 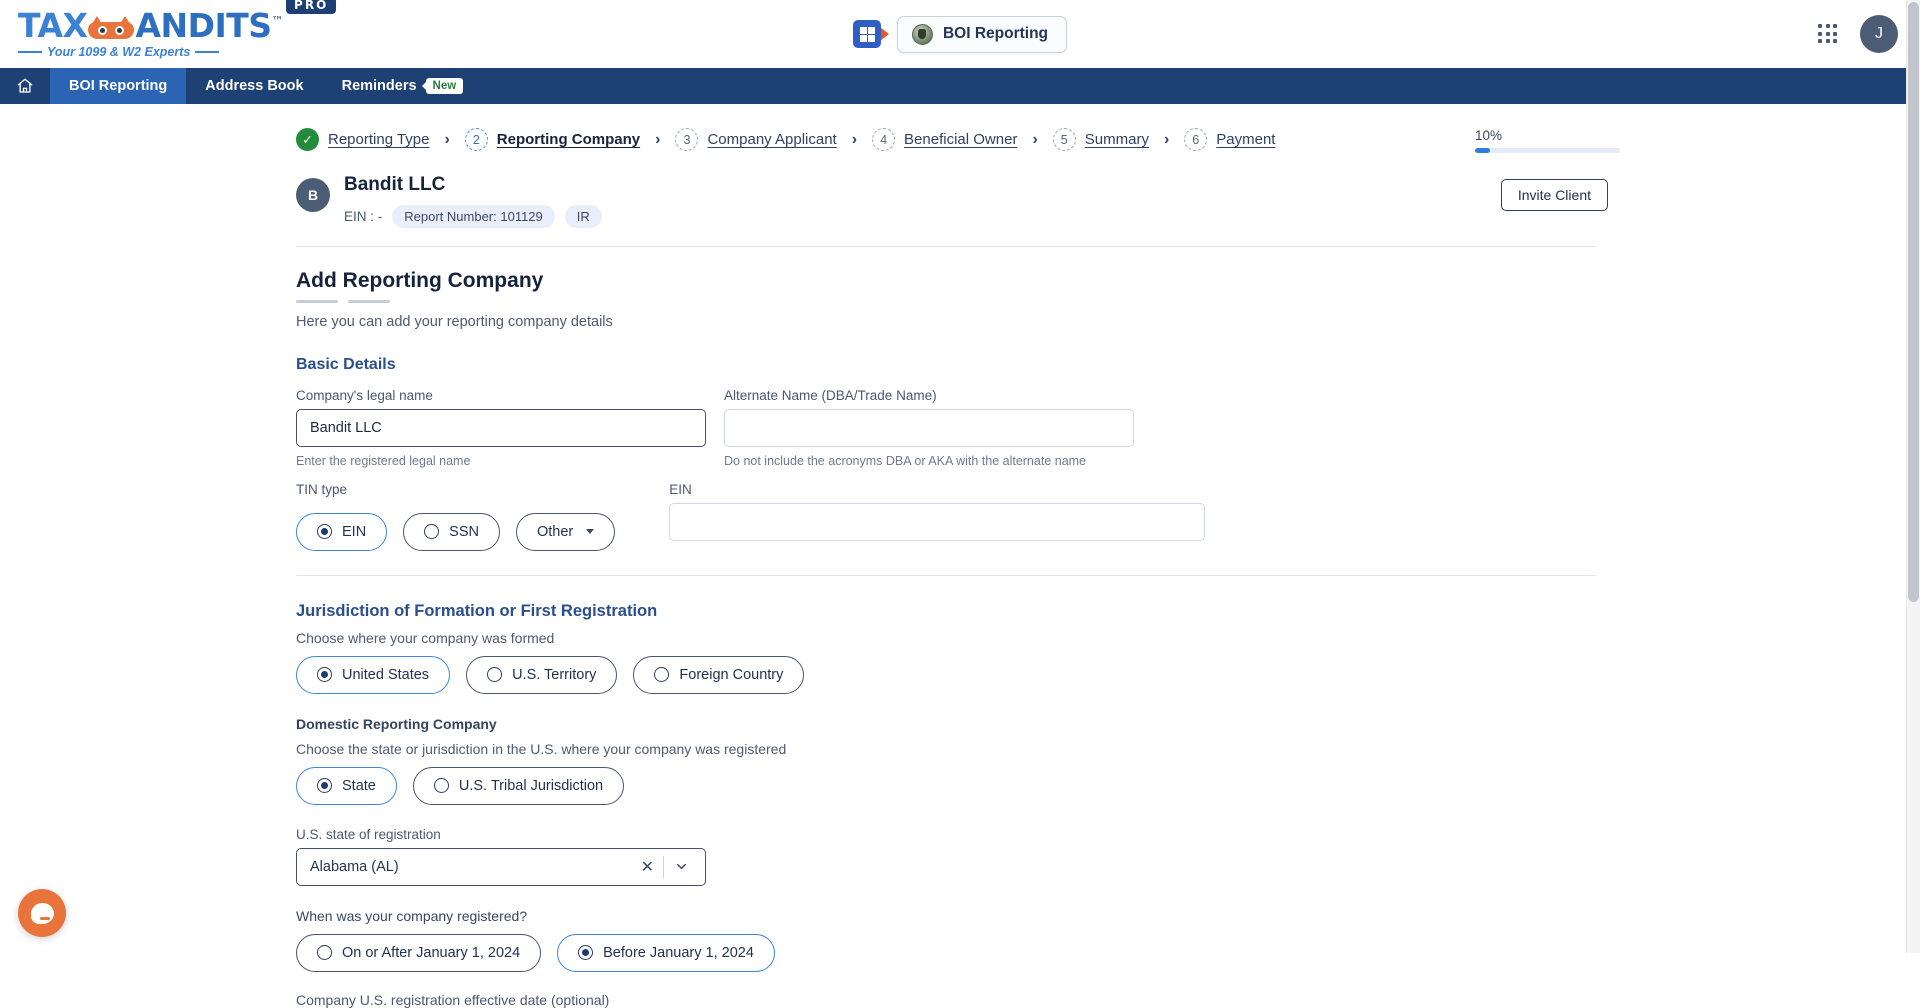 What do you see at coordinates (1913, 302) in the screenshot?
I see `scrollbar-thumb` at bounding box center [1913, 302].